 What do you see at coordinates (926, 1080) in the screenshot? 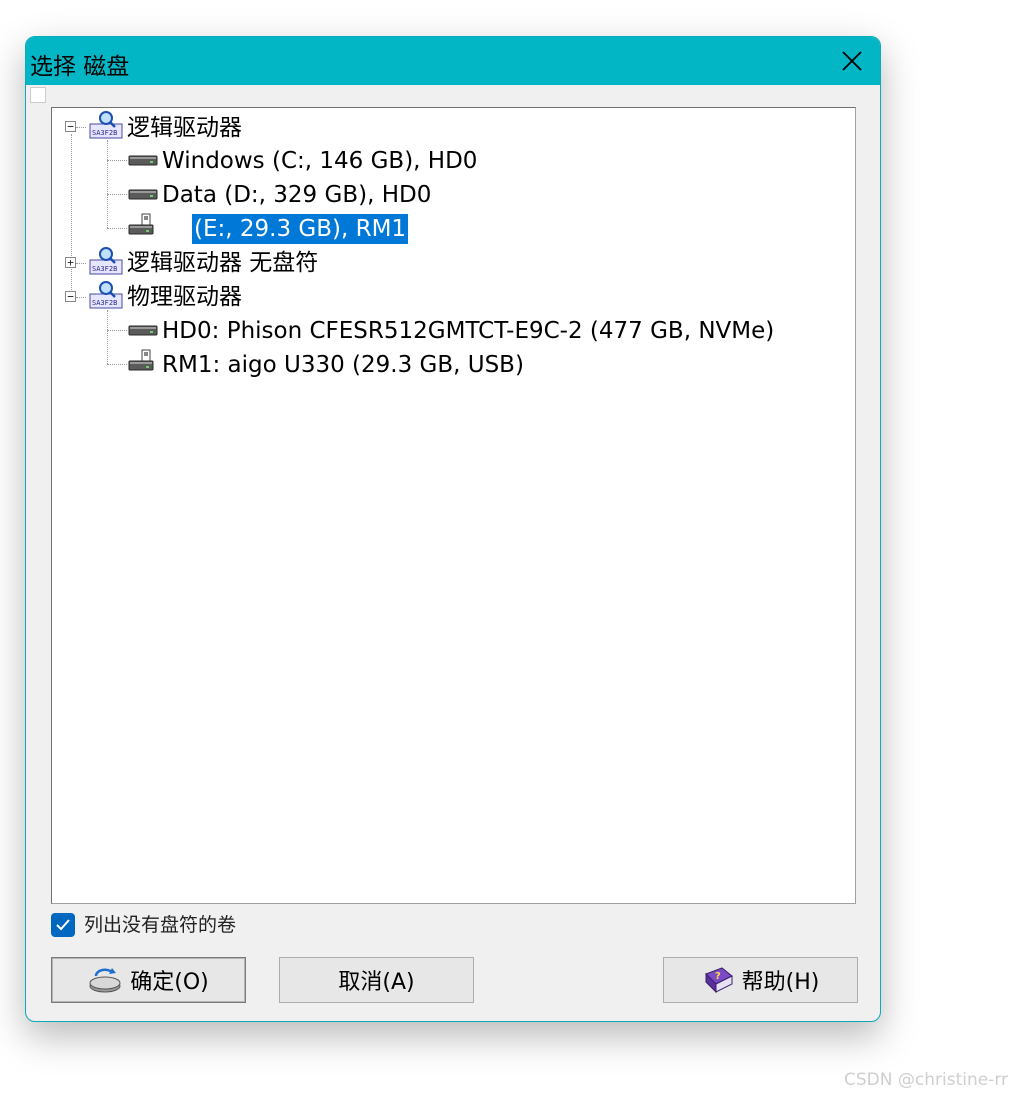
I see `watermark: CSDN @christine-rr` at bounding box center [926, 1080].